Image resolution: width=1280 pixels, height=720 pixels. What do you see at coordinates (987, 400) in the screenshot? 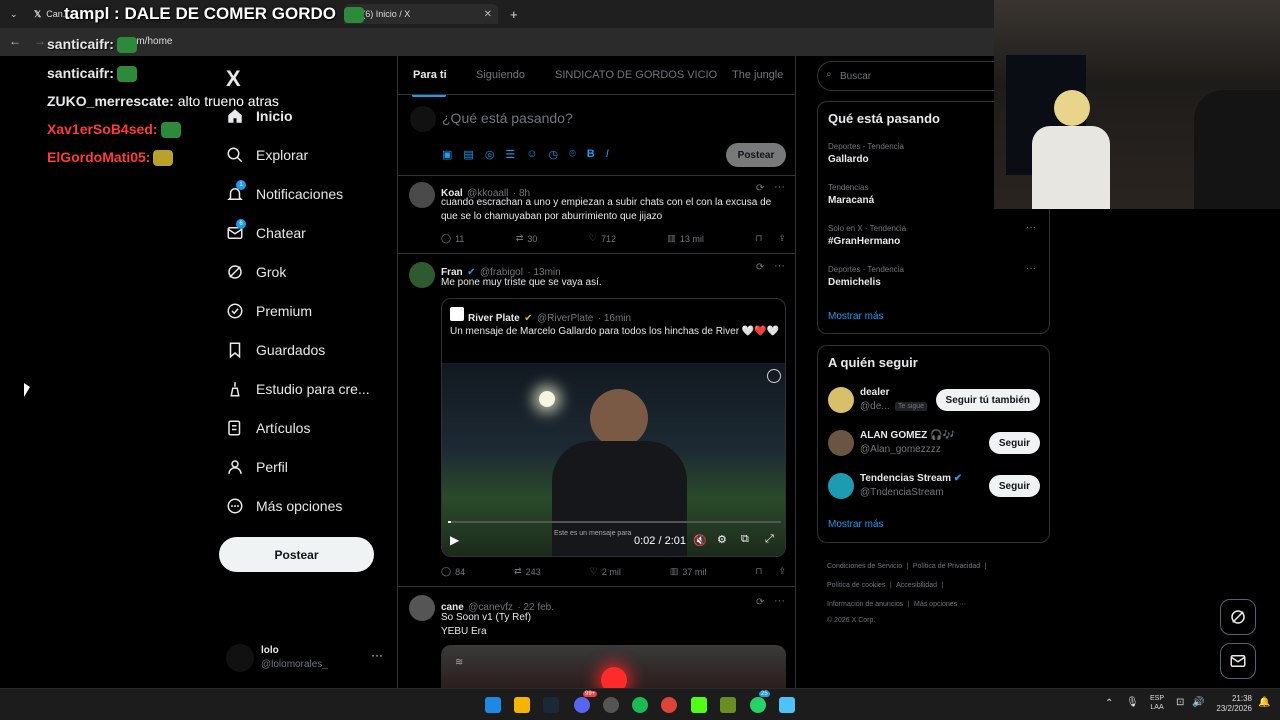
I see `follow-back-button: Seguir tú también` at bounding box center [987, 400].